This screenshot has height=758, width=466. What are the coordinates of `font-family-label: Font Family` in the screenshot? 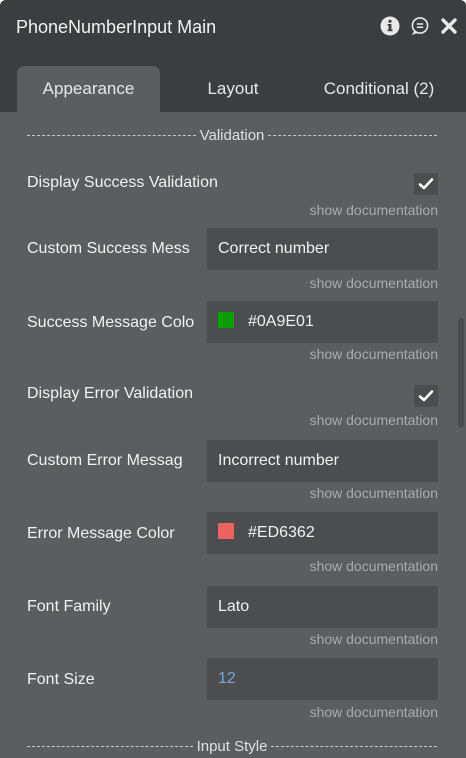 It's located at (69, 606).